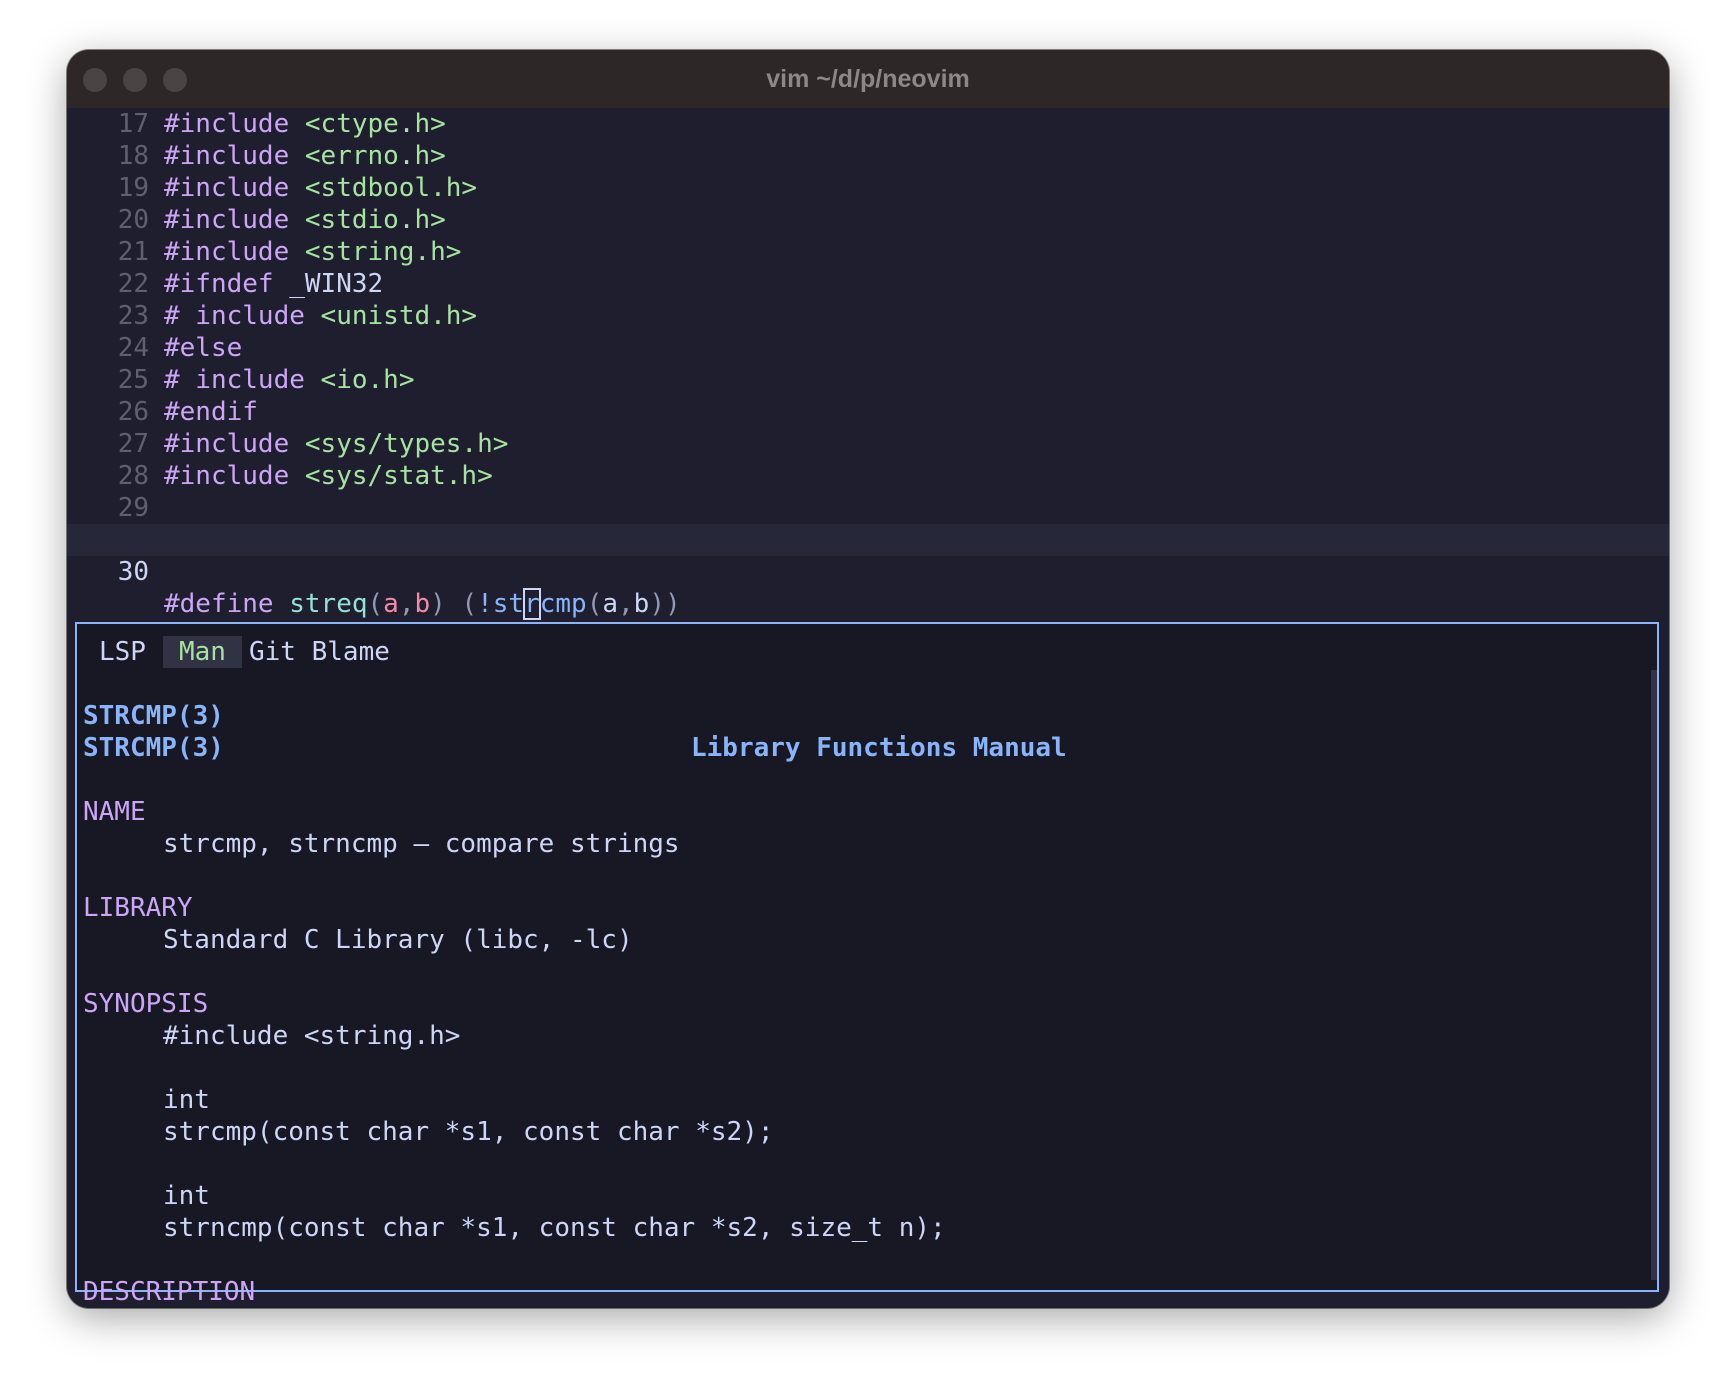 The image size is (1736, 1392). Describe the element at coordinates (133, 124) in the screenshot. I see `line-number: 17` at that location.